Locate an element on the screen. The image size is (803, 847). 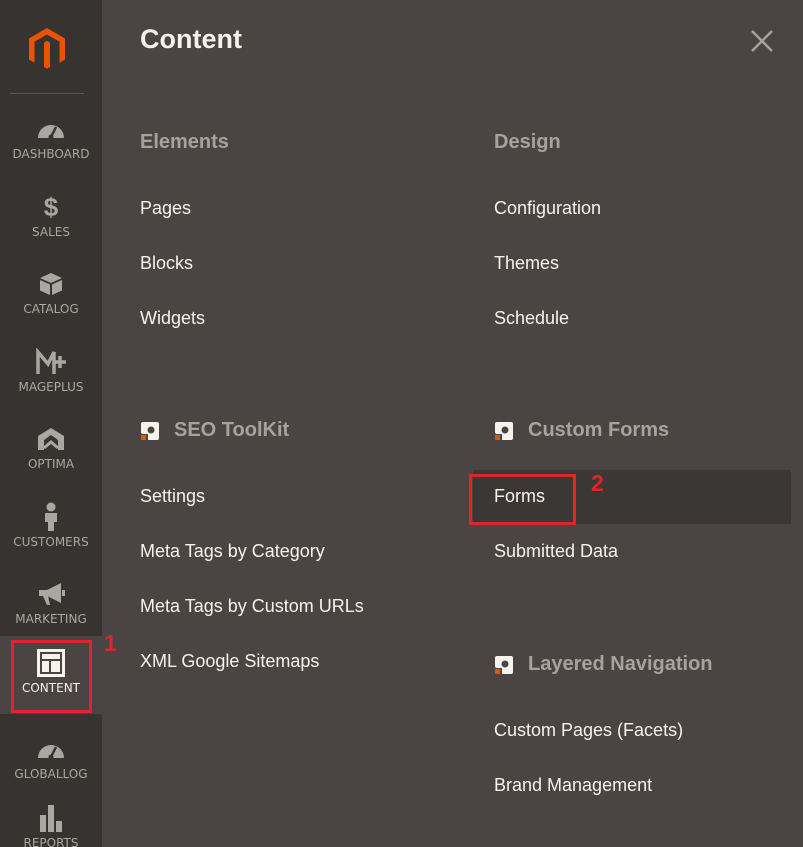
nav-item-sales: $ SALES is located at coordinates (51, 222).